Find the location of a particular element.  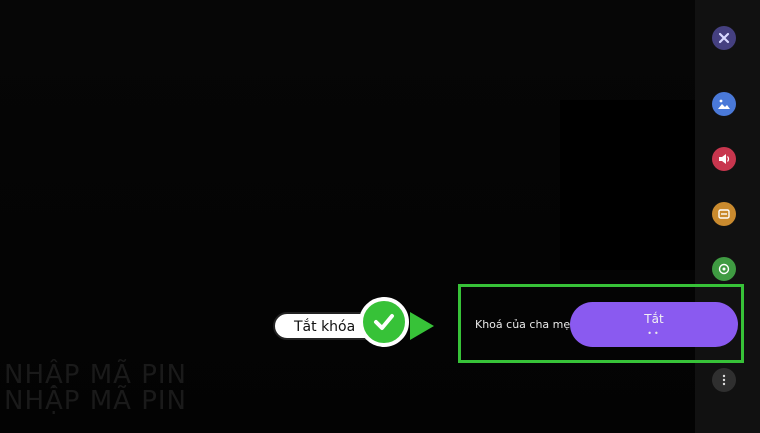

support-icon is located at coordinates (724, 269).